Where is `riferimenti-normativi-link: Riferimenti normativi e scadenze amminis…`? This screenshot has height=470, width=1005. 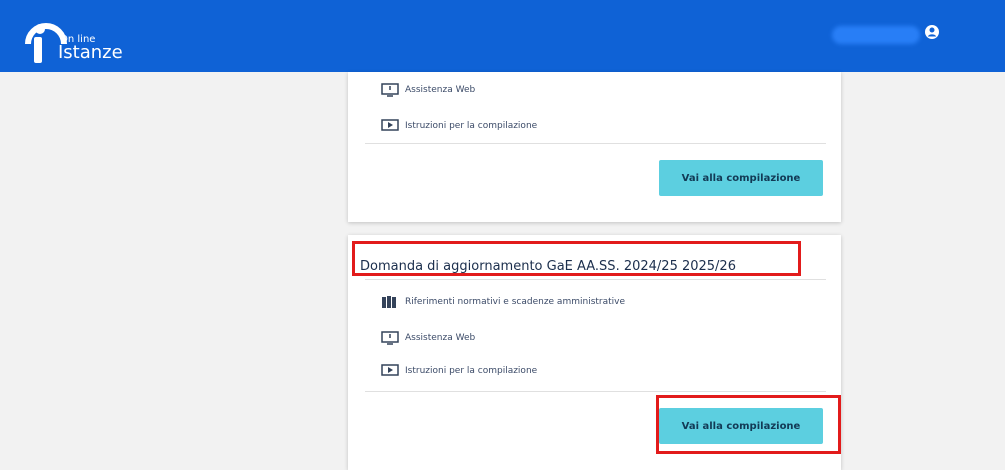 riferimenti-normativi-link: Riferimenti normativi e scadenze amminis… is located at coordinates (503, 302).